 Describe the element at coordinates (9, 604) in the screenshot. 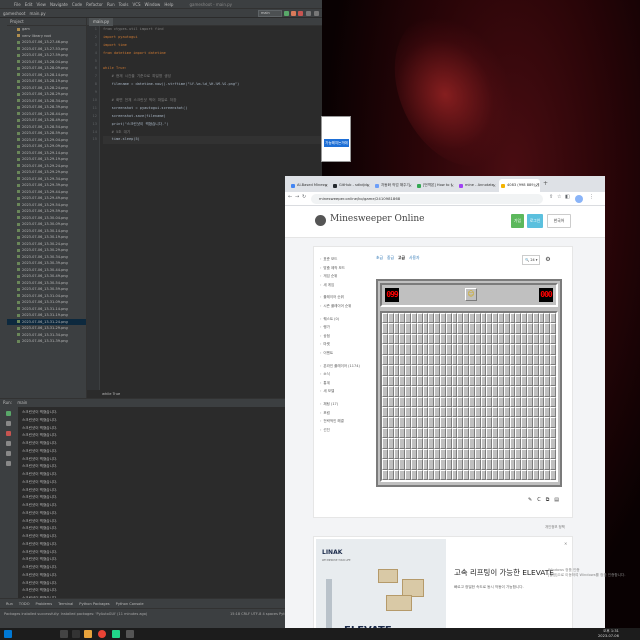

I see `bottom-tab: Run` at that location.